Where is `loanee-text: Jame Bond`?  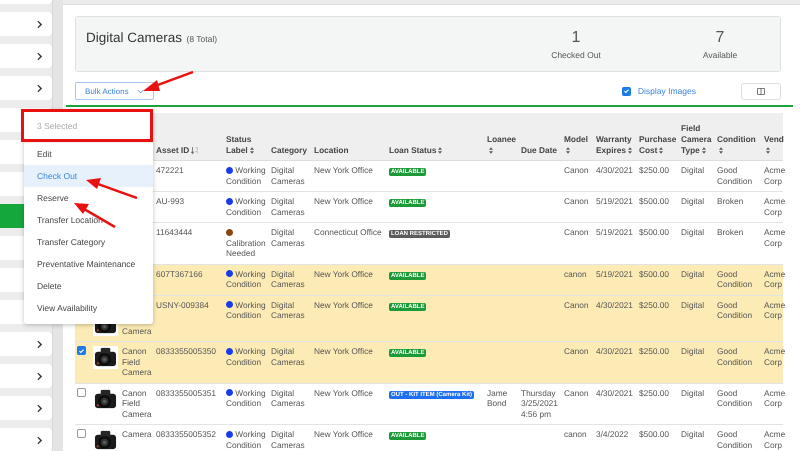
loanee-text: Jame Bond is located at coordinates (497, 398).